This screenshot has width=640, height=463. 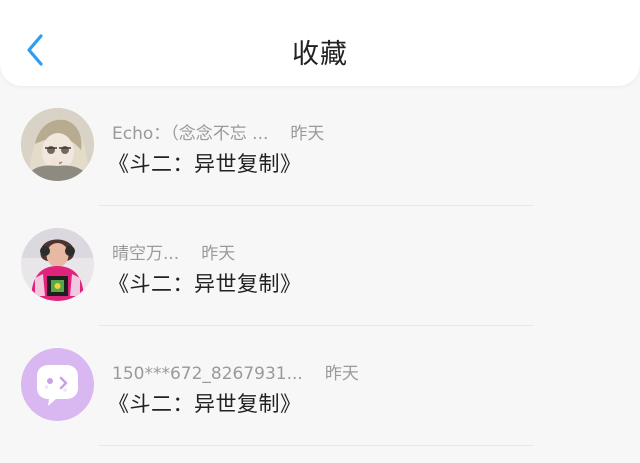 I want to click on item-meta: 150***672_8267931... 昨天, so click(x=235, y=371).